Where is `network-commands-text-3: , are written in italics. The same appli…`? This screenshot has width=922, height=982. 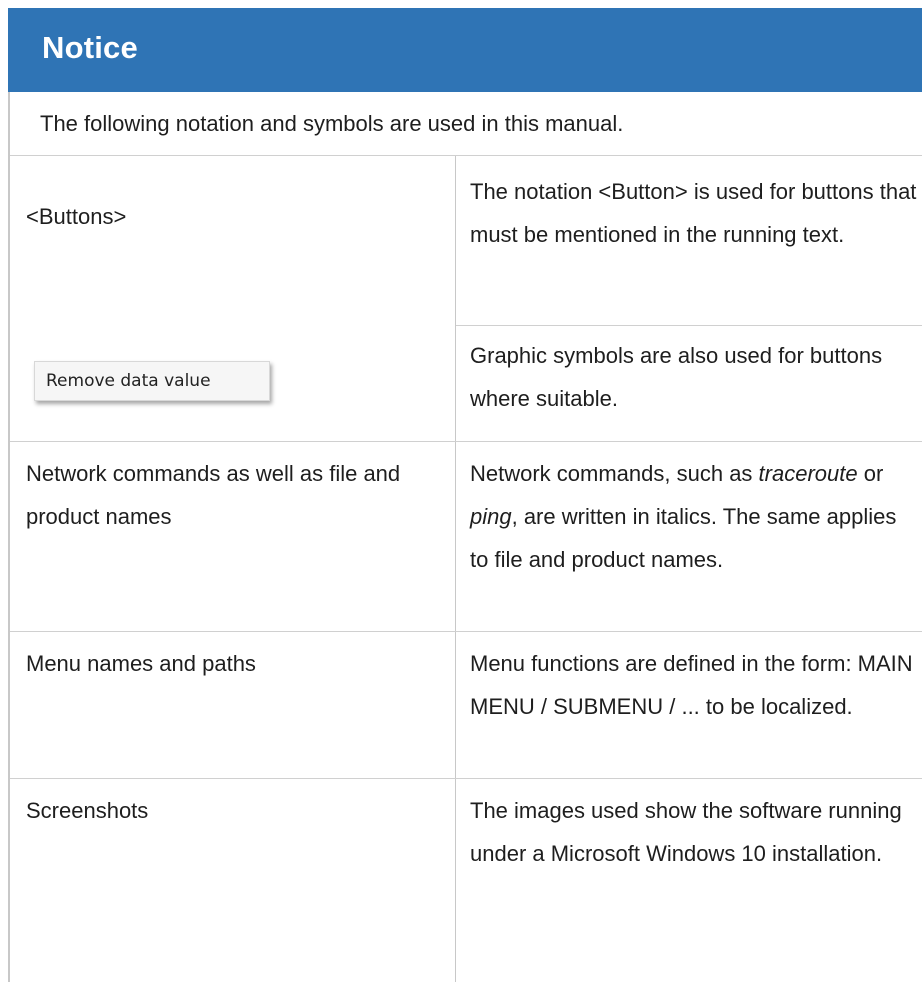
network-commands-text-3: , are written in italics. The same appli… is located at coordinates (683, 538).